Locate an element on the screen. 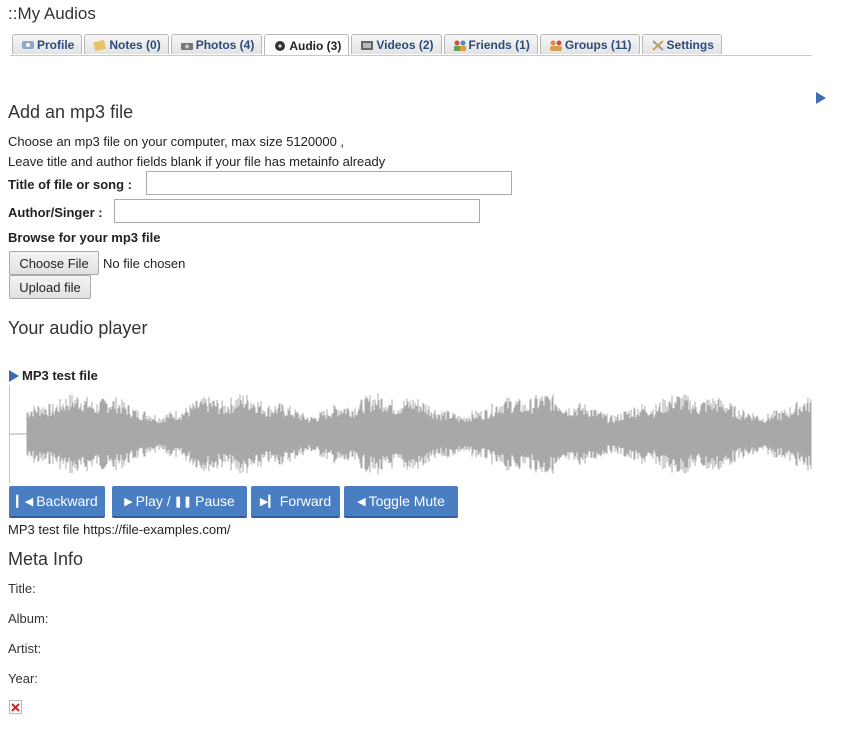 This screenshot has height=731, width=848. tab-divider is located at coordinates (411, 55).